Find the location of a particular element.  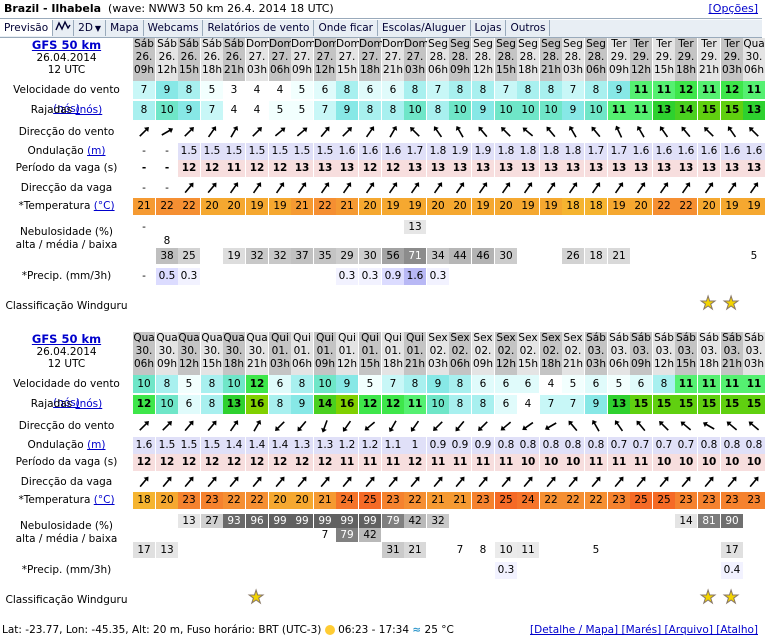

cloud-cell: 37 is located at coordinates (302, 256).